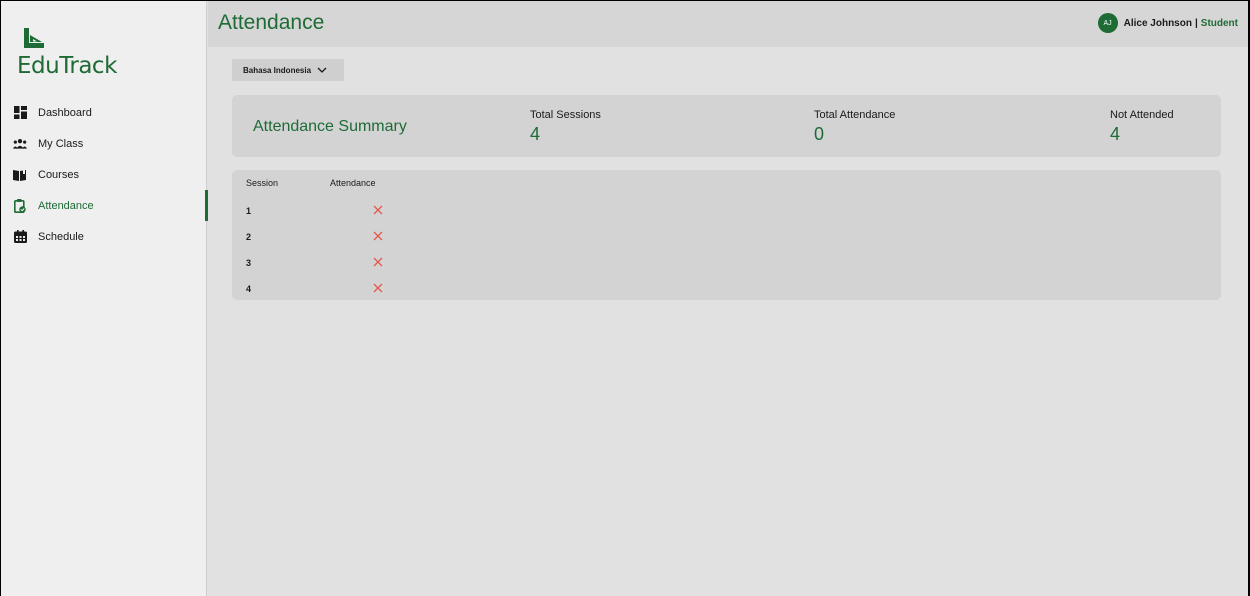  Describe the element at coordinates (61, 143) in the screenshot. I see `sidebar-item-label: My Class` at that location.